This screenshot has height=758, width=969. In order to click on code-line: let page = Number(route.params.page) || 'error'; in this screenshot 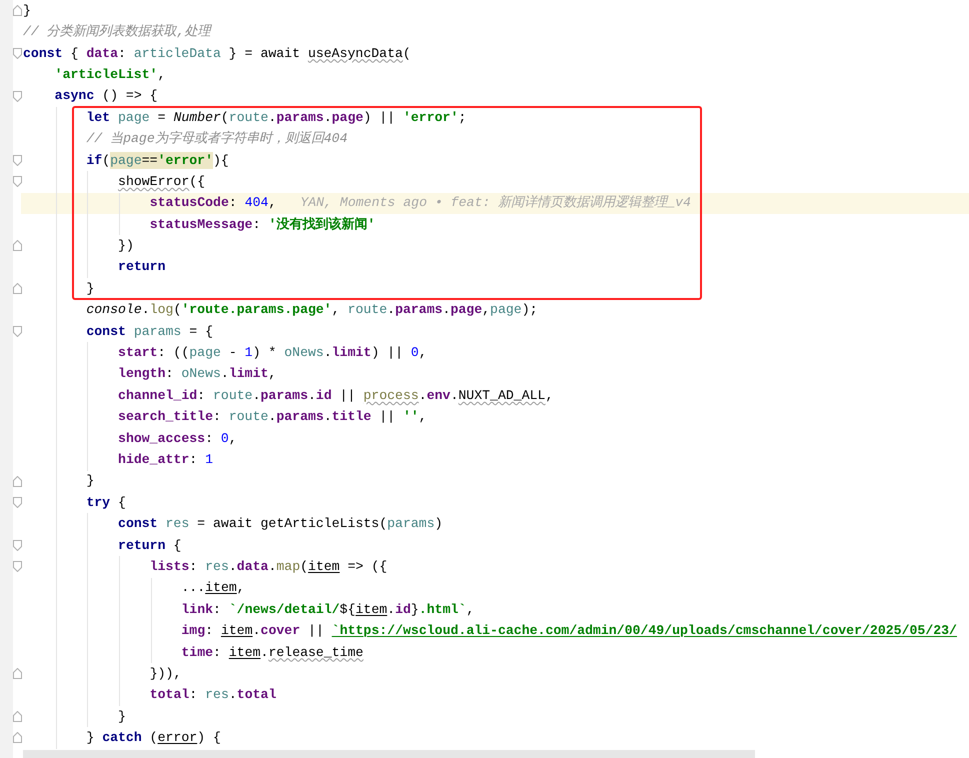, I will do `click(276, 117)`.